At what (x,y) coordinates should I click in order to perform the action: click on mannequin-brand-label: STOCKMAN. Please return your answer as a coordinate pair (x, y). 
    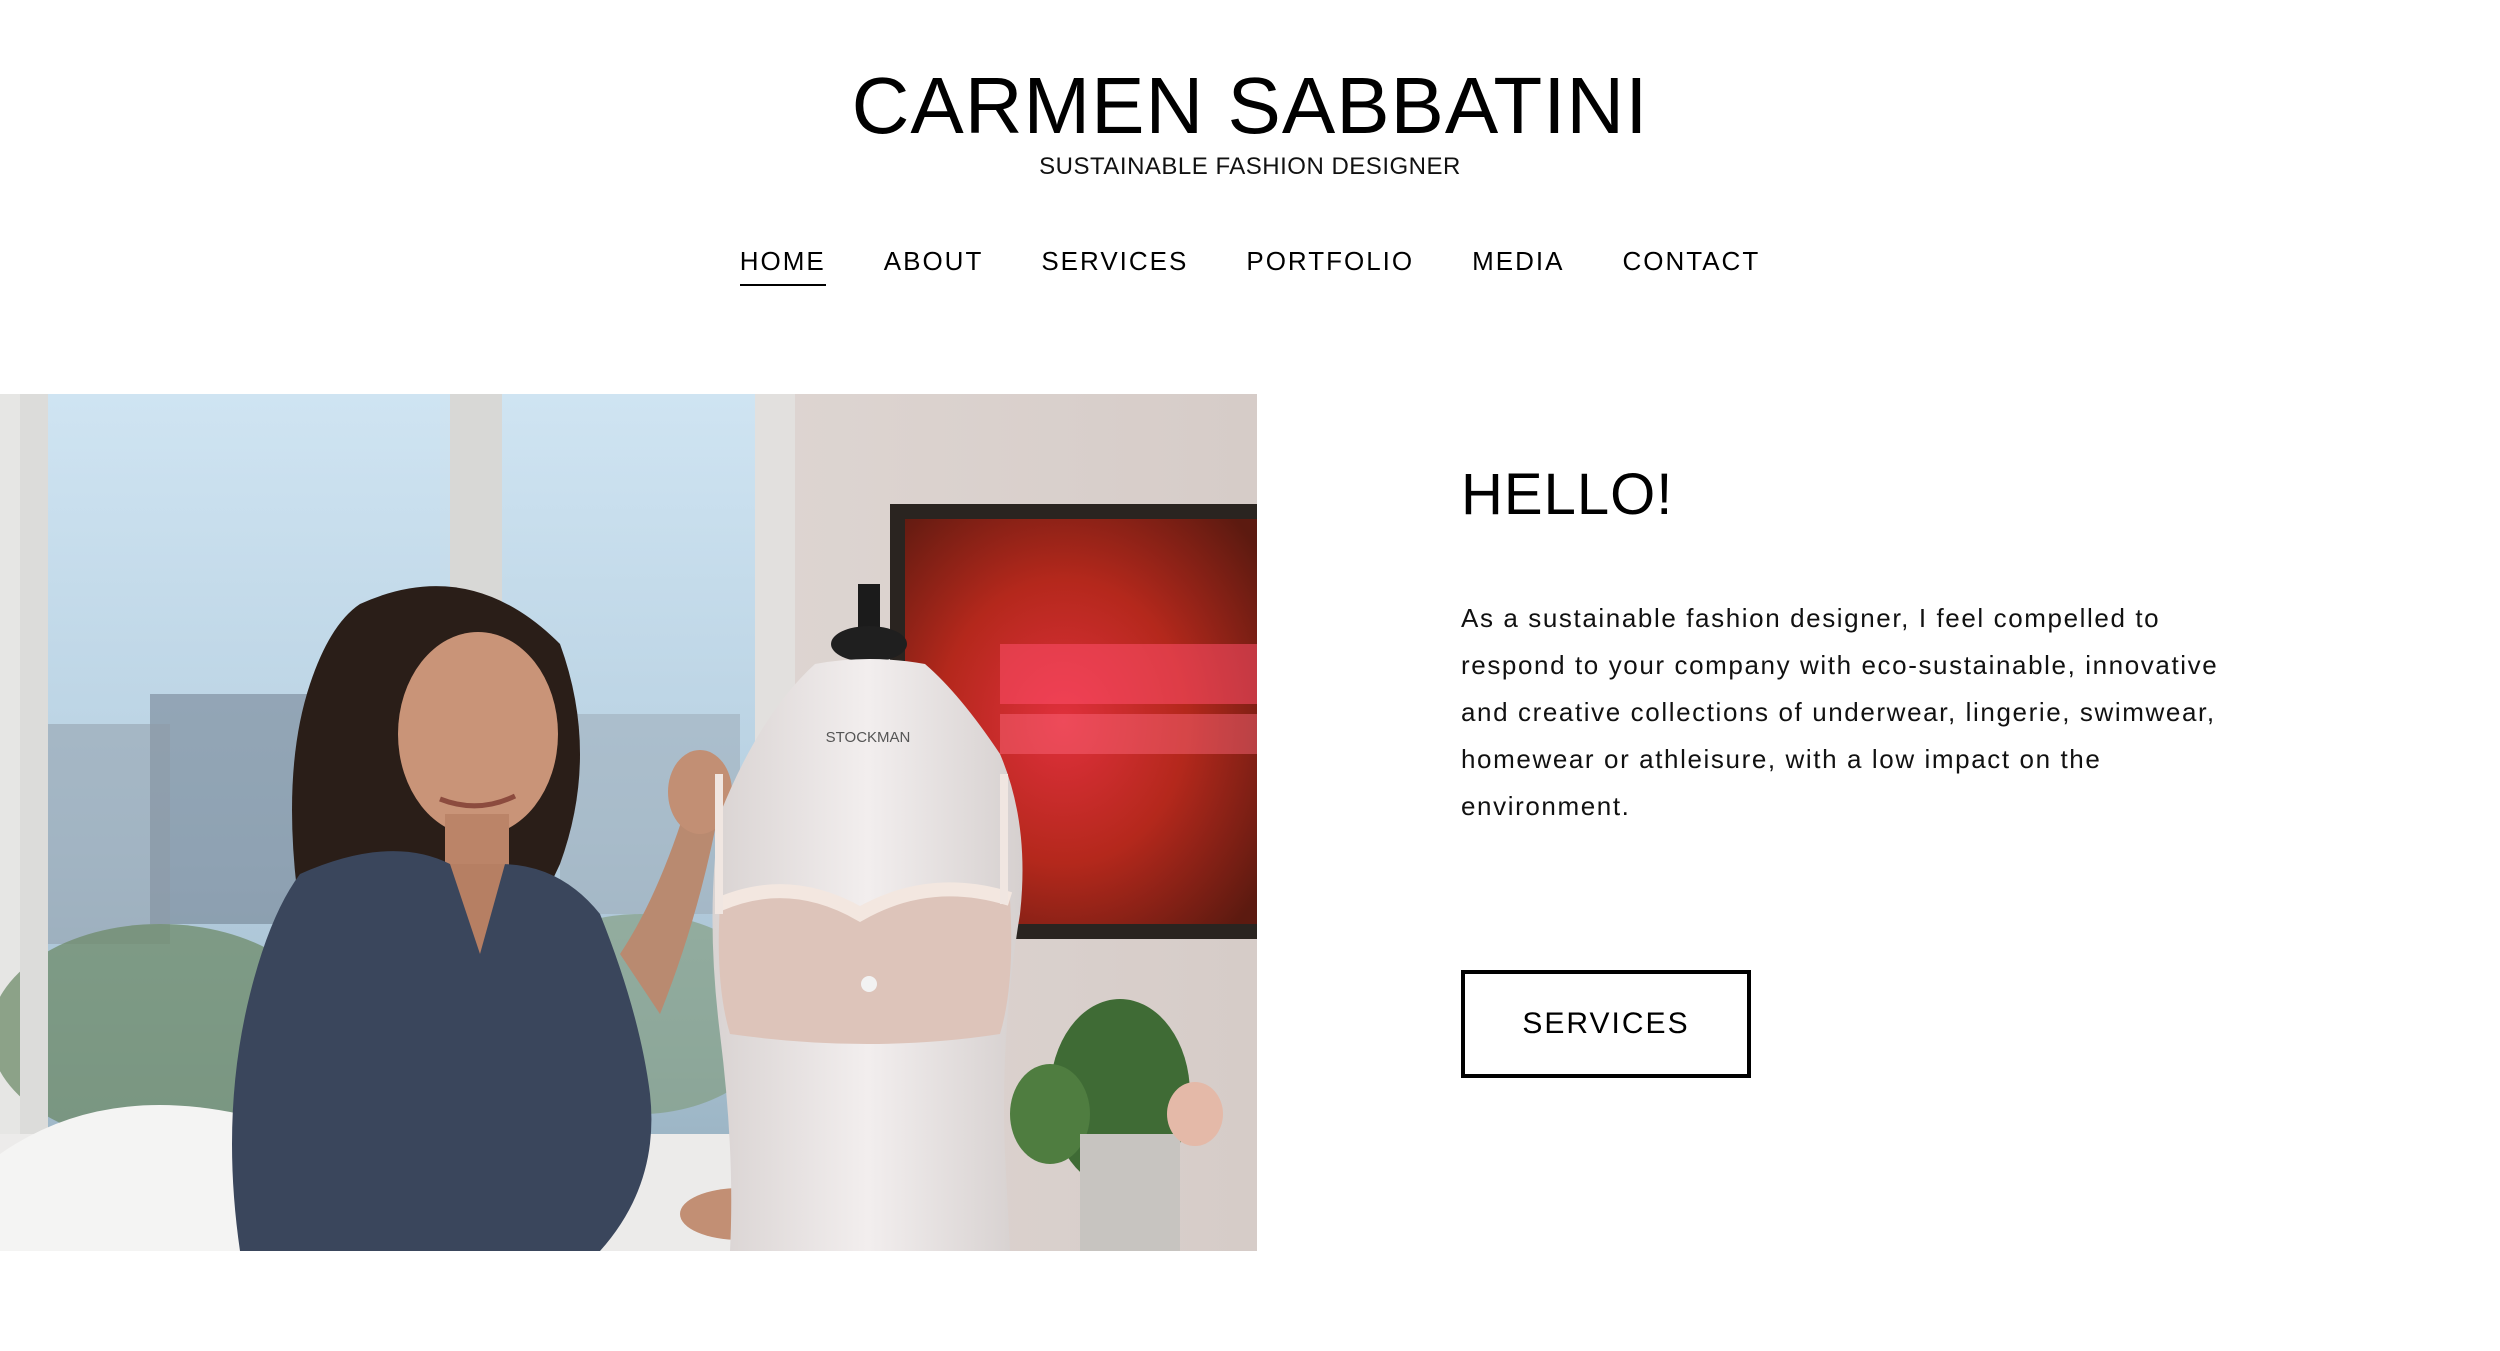
    Looking at the image, I should click on (868, 737).